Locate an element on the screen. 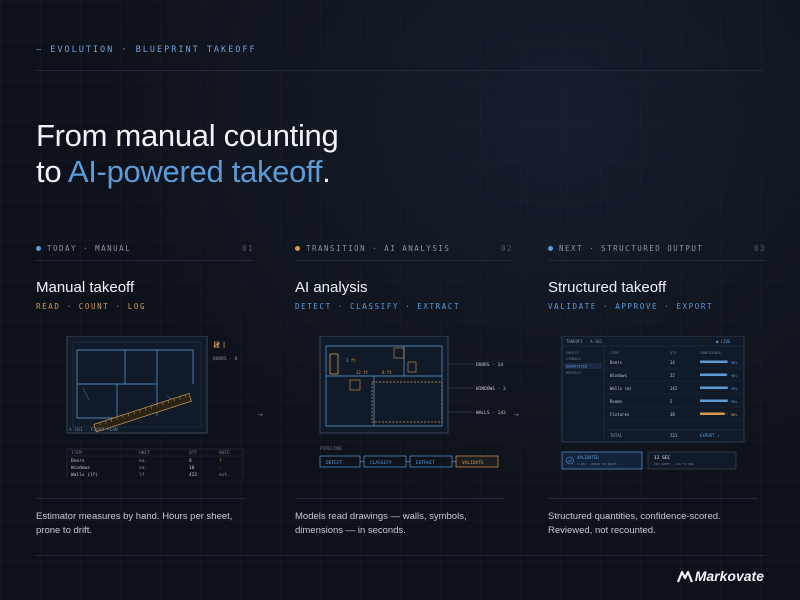  brand-logo: Markovate is located at coordinates (720, 576).